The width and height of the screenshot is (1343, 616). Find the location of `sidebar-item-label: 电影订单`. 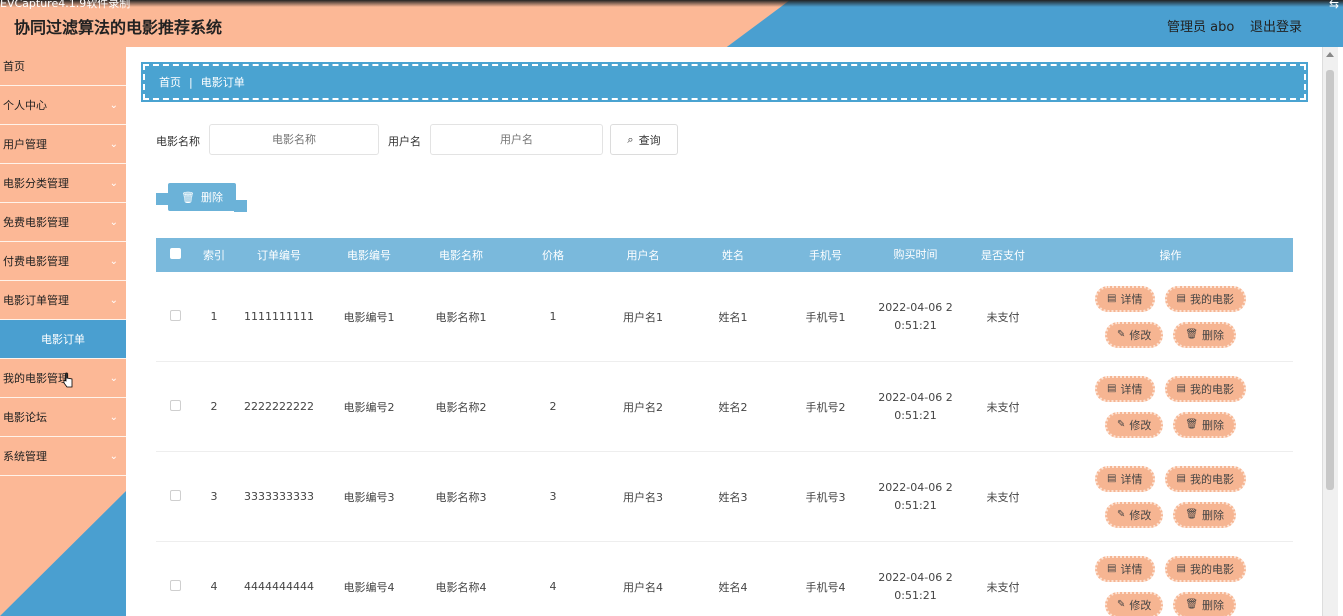

sidebar-item-label: 电影订单 is located at coordinates (63, 339).